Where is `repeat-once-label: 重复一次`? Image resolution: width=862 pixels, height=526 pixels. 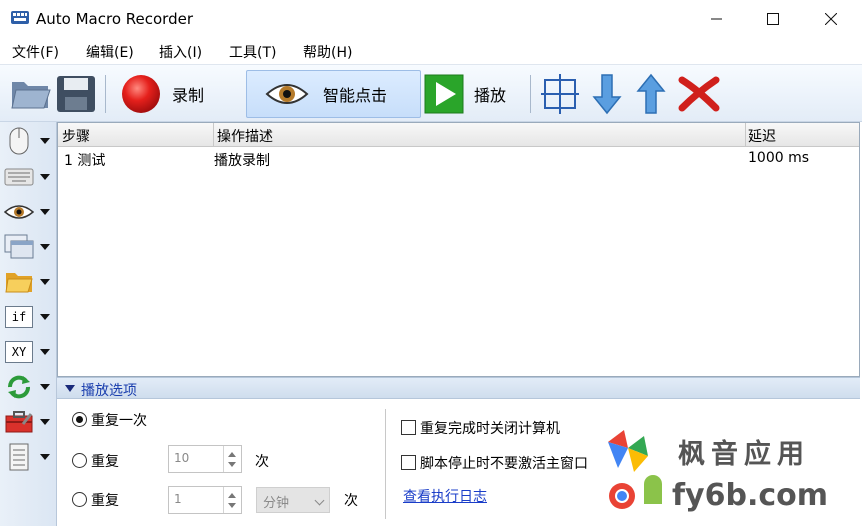 repeat-once-label: 重复一次 is located at coordinates (119, 420).